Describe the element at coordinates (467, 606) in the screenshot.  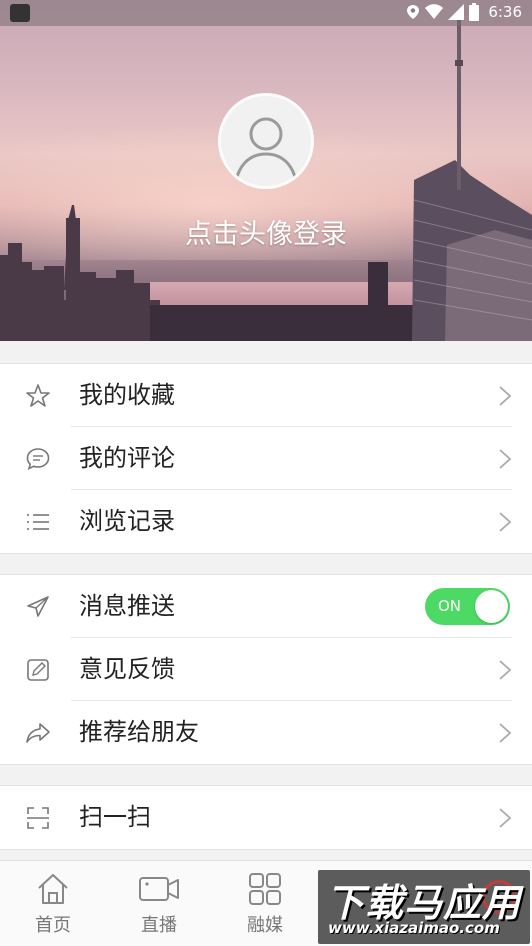
I see `push-toggle: ON` at that location.